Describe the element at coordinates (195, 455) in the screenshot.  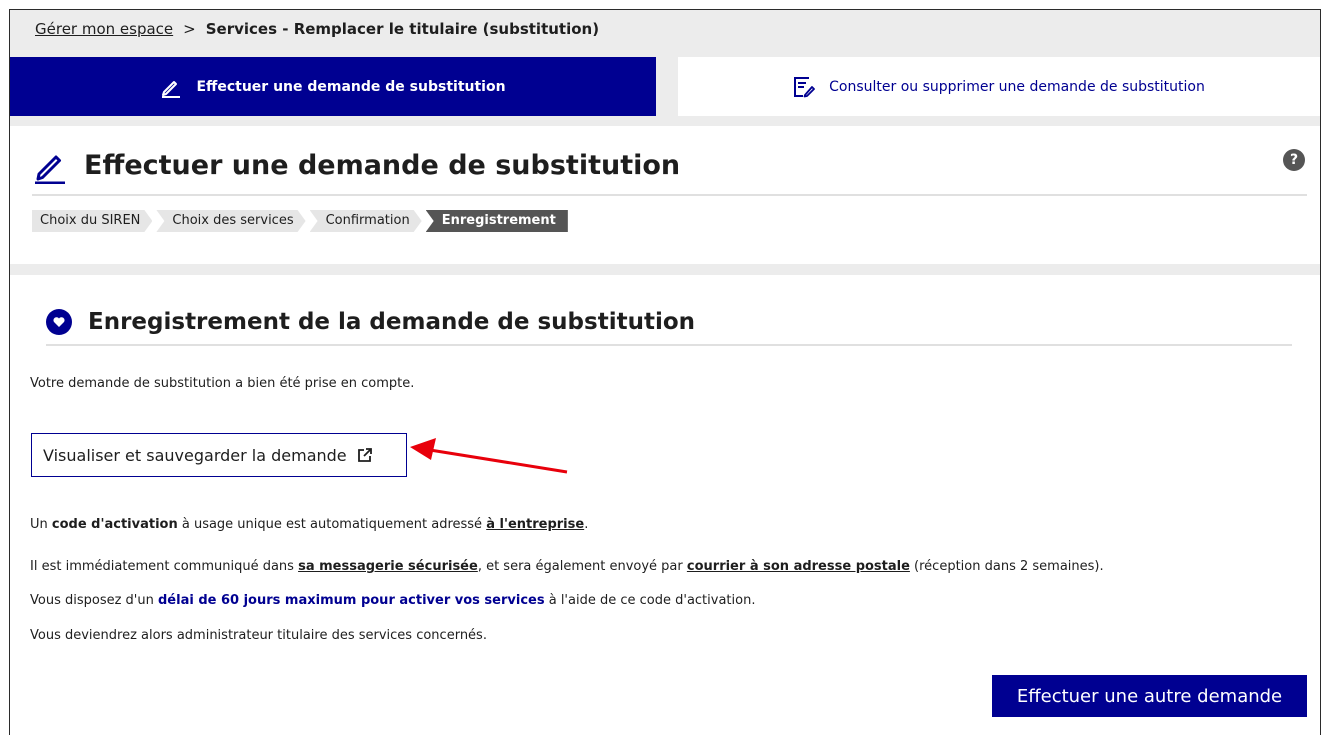
I see `view-save-request-label: Visualiser et sauvegarder la demande` at that location.